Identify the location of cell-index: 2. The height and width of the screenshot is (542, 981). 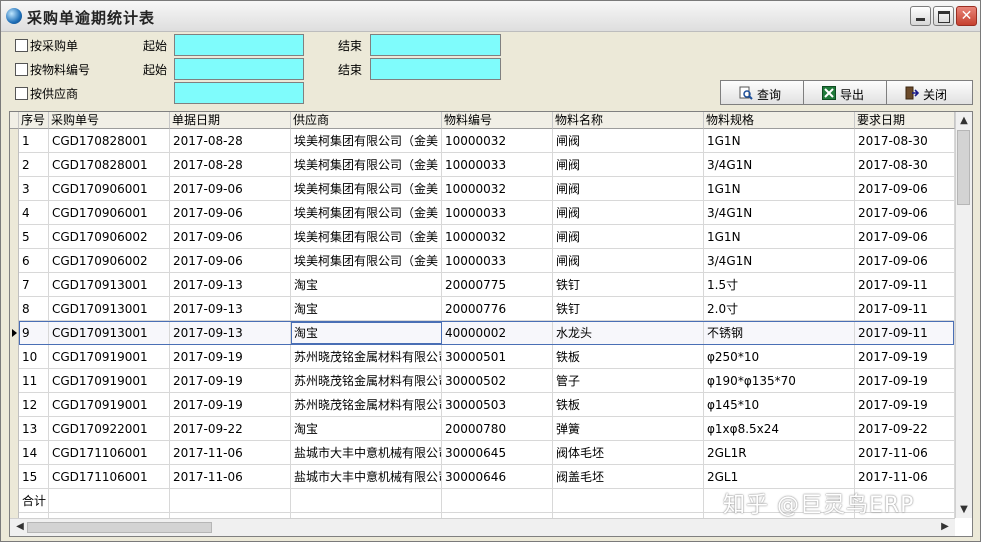
(34, 165).